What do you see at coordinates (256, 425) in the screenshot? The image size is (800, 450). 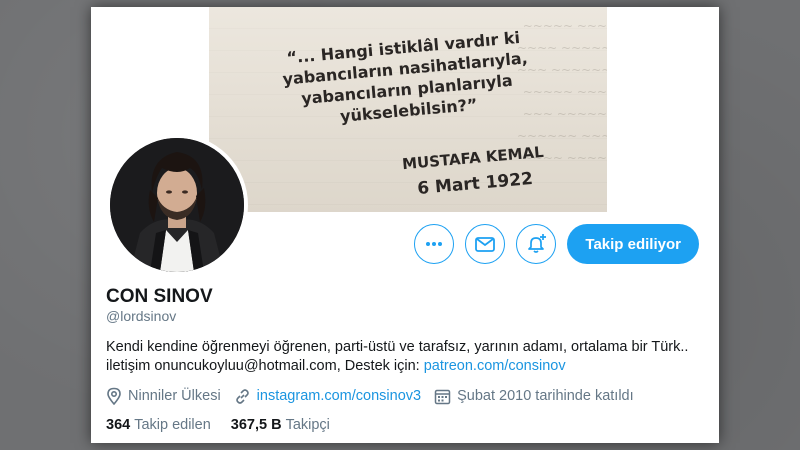 I see `followers-count: 367,5 B` at bounding box center [256, 425].